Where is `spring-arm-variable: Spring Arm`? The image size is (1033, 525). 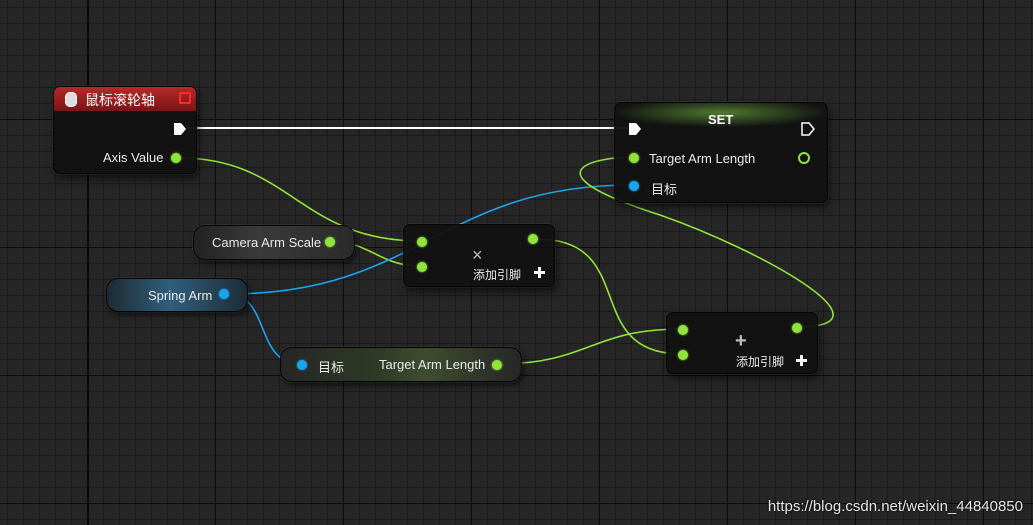
spring-arm-variable: Spring Arm is located at coordinates (177, 295).